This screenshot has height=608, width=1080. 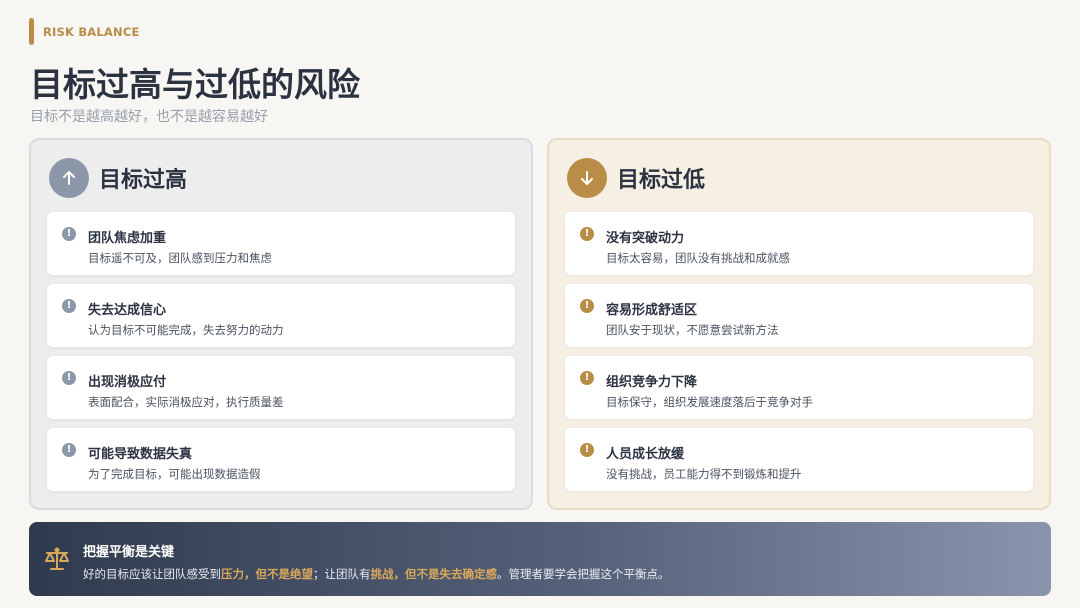 What do you see at coordinates (91, 31) in the screenshot?
I see `tag-label: RISK BALANCE` at bounding box center [91, 31].